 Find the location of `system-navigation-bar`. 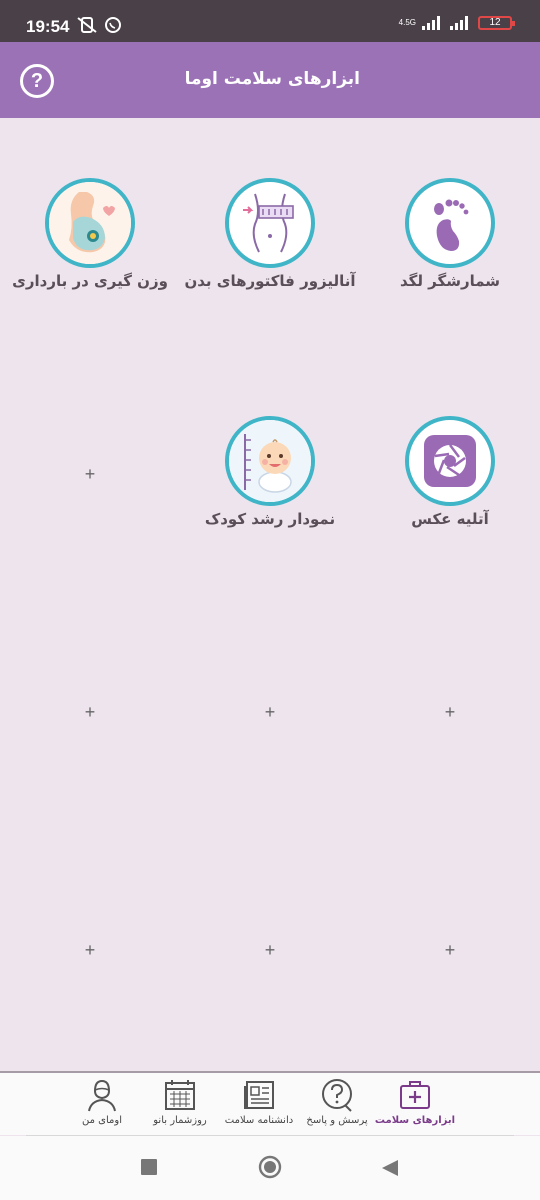

system-navigation-bar is located at coordinates (270, 1168).